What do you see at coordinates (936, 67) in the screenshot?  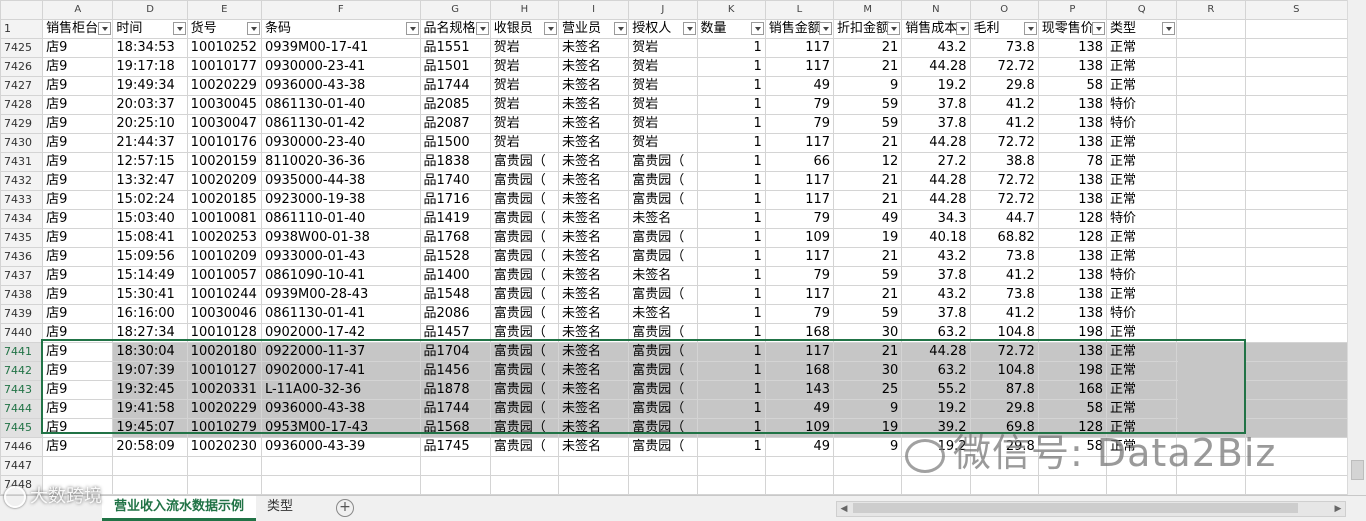 I see `cell: 44.28` at bounding box center [936, 67].